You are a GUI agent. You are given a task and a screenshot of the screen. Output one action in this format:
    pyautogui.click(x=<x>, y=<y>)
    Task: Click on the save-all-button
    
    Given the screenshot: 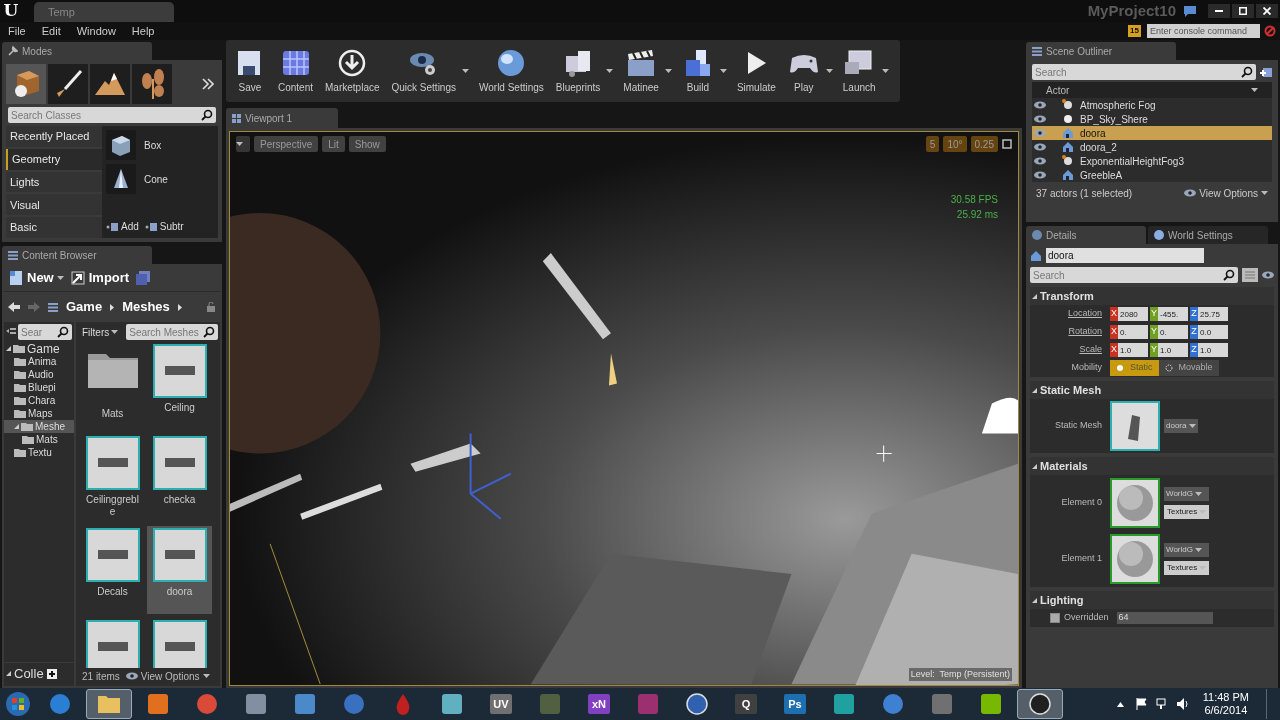 What is the action you would take?
    pyautogui.click(x=143, y=277)
    